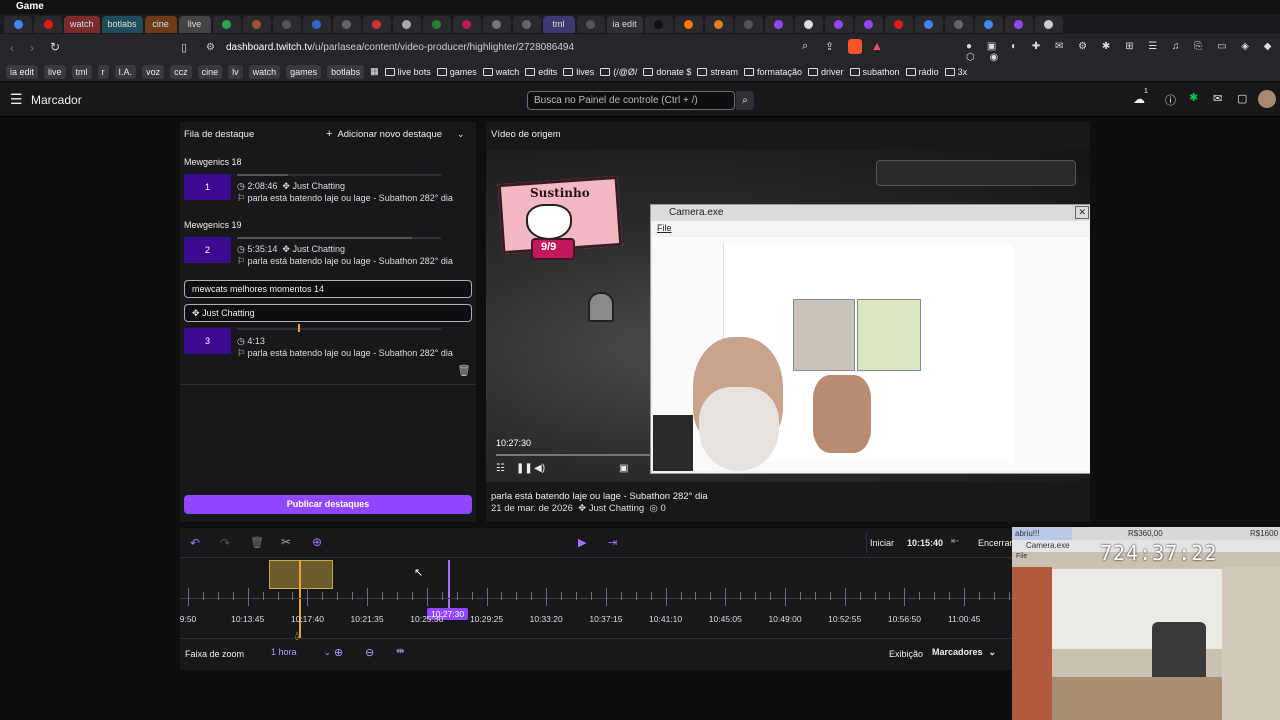  I want to click on browser-tab: tml, so click(558, 24).